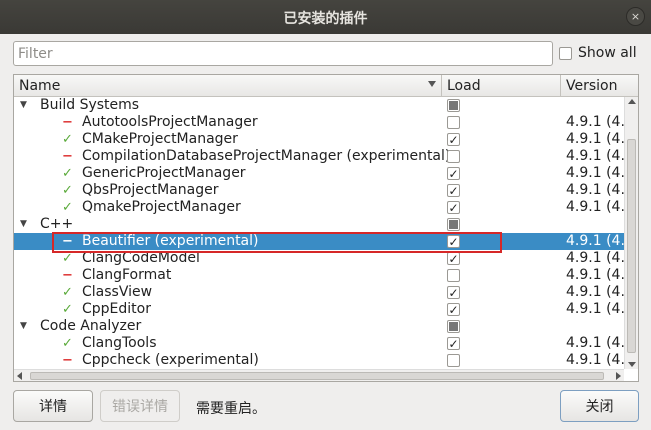  What do you see at coordinates (161, 207) in the screenshot?
I see `plugin-name: QmakeProjectManager` at bounding box center [161, 207].